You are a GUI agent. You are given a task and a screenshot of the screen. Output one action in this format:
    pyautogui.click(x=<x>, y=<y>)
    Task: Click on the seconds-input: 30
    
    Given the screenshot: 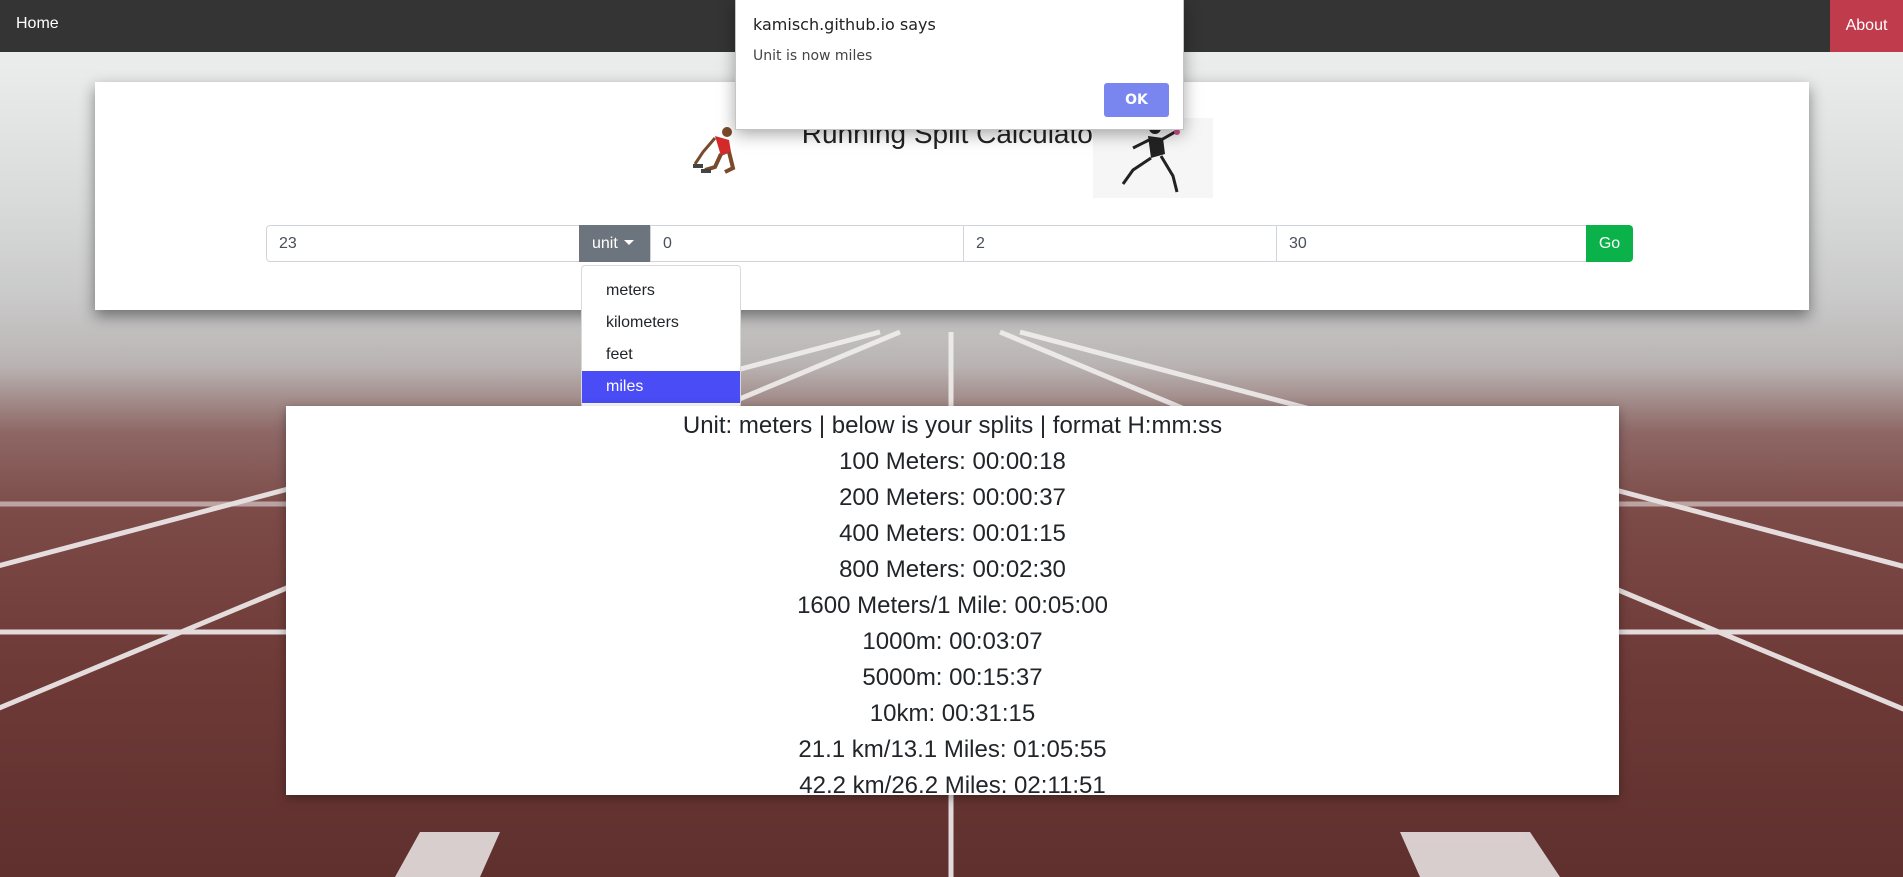 What is the action you would take?
    pyautogui.click(x=1431, y=243)
    